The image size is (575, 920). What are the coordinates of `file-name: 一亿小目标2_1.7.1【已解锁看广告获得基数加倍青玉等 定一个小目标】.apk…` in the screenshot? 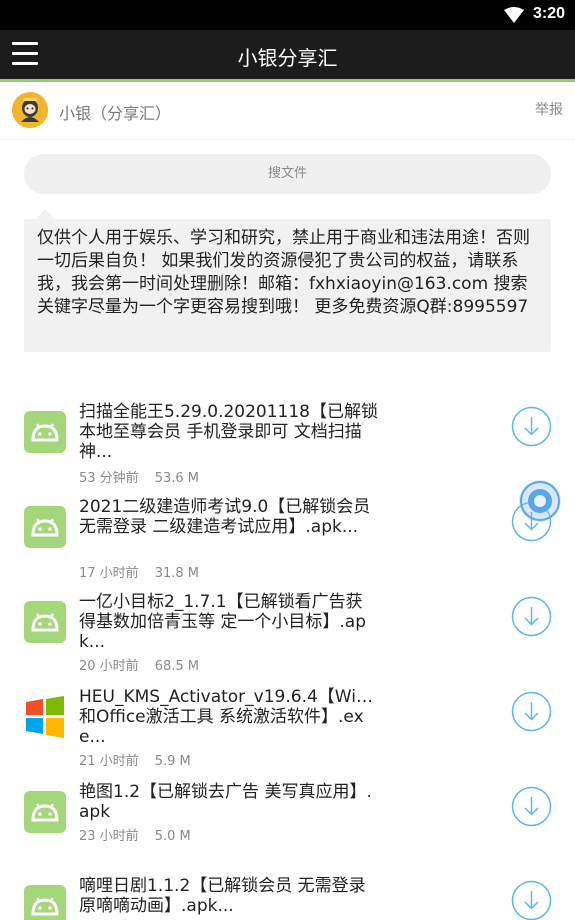 It's located at (223, 622).